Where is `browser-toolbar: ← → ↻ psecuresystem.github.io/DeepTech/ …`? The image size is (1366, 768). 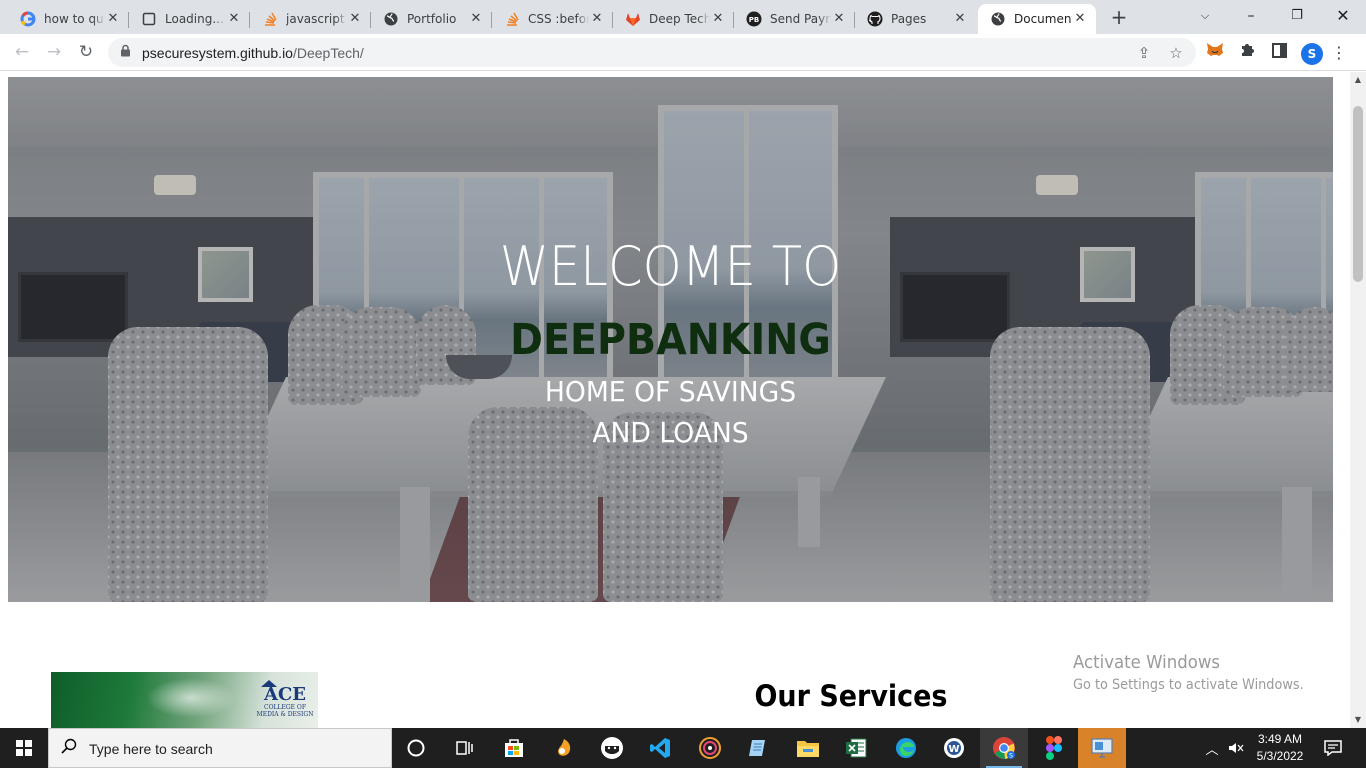
browser-toolbar: ← → ↻ psecuresystem.github.io/DeepTech/ … is located at coordinates (683, 52).